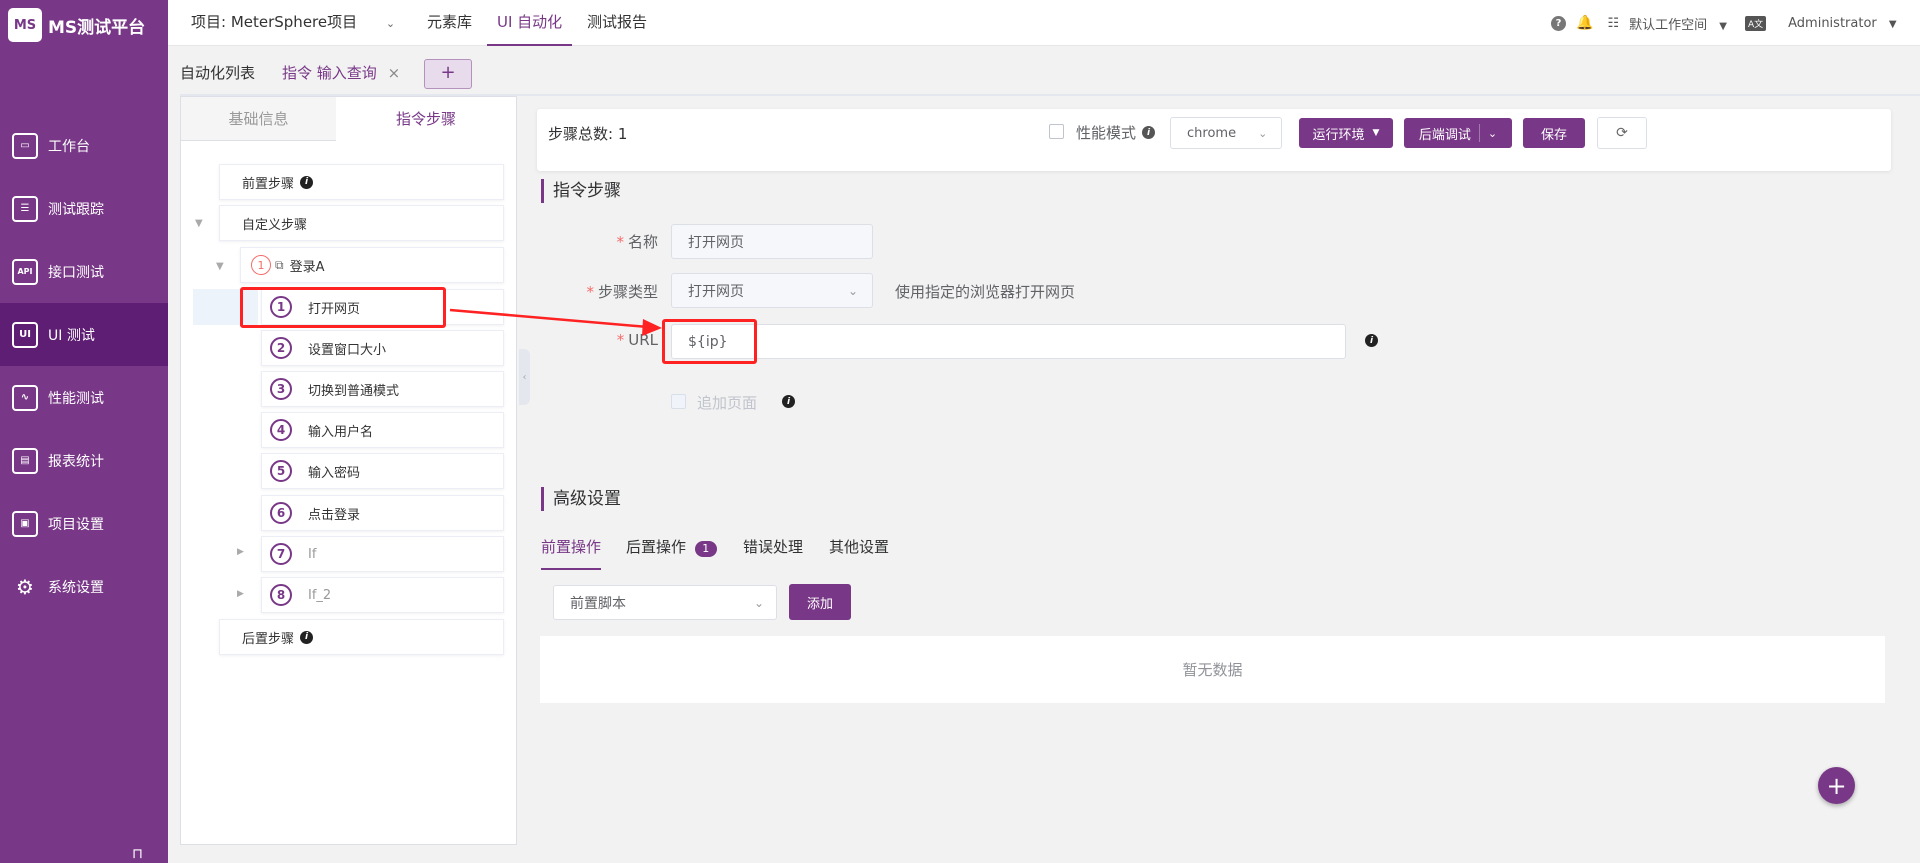 Image resolution: width=1920 pixels, height=863 pixels. Describe the element at coordinates (334, 515) in the screenshot. I see `step-label: 点击登录` at that location.